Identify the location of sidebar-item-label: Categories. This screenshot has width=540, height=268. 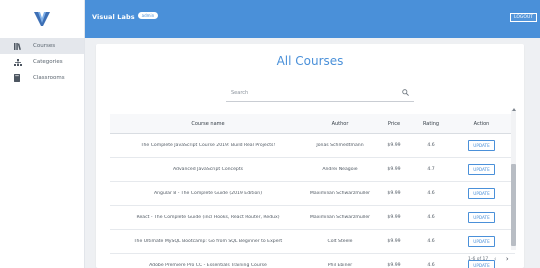
(48, 62).